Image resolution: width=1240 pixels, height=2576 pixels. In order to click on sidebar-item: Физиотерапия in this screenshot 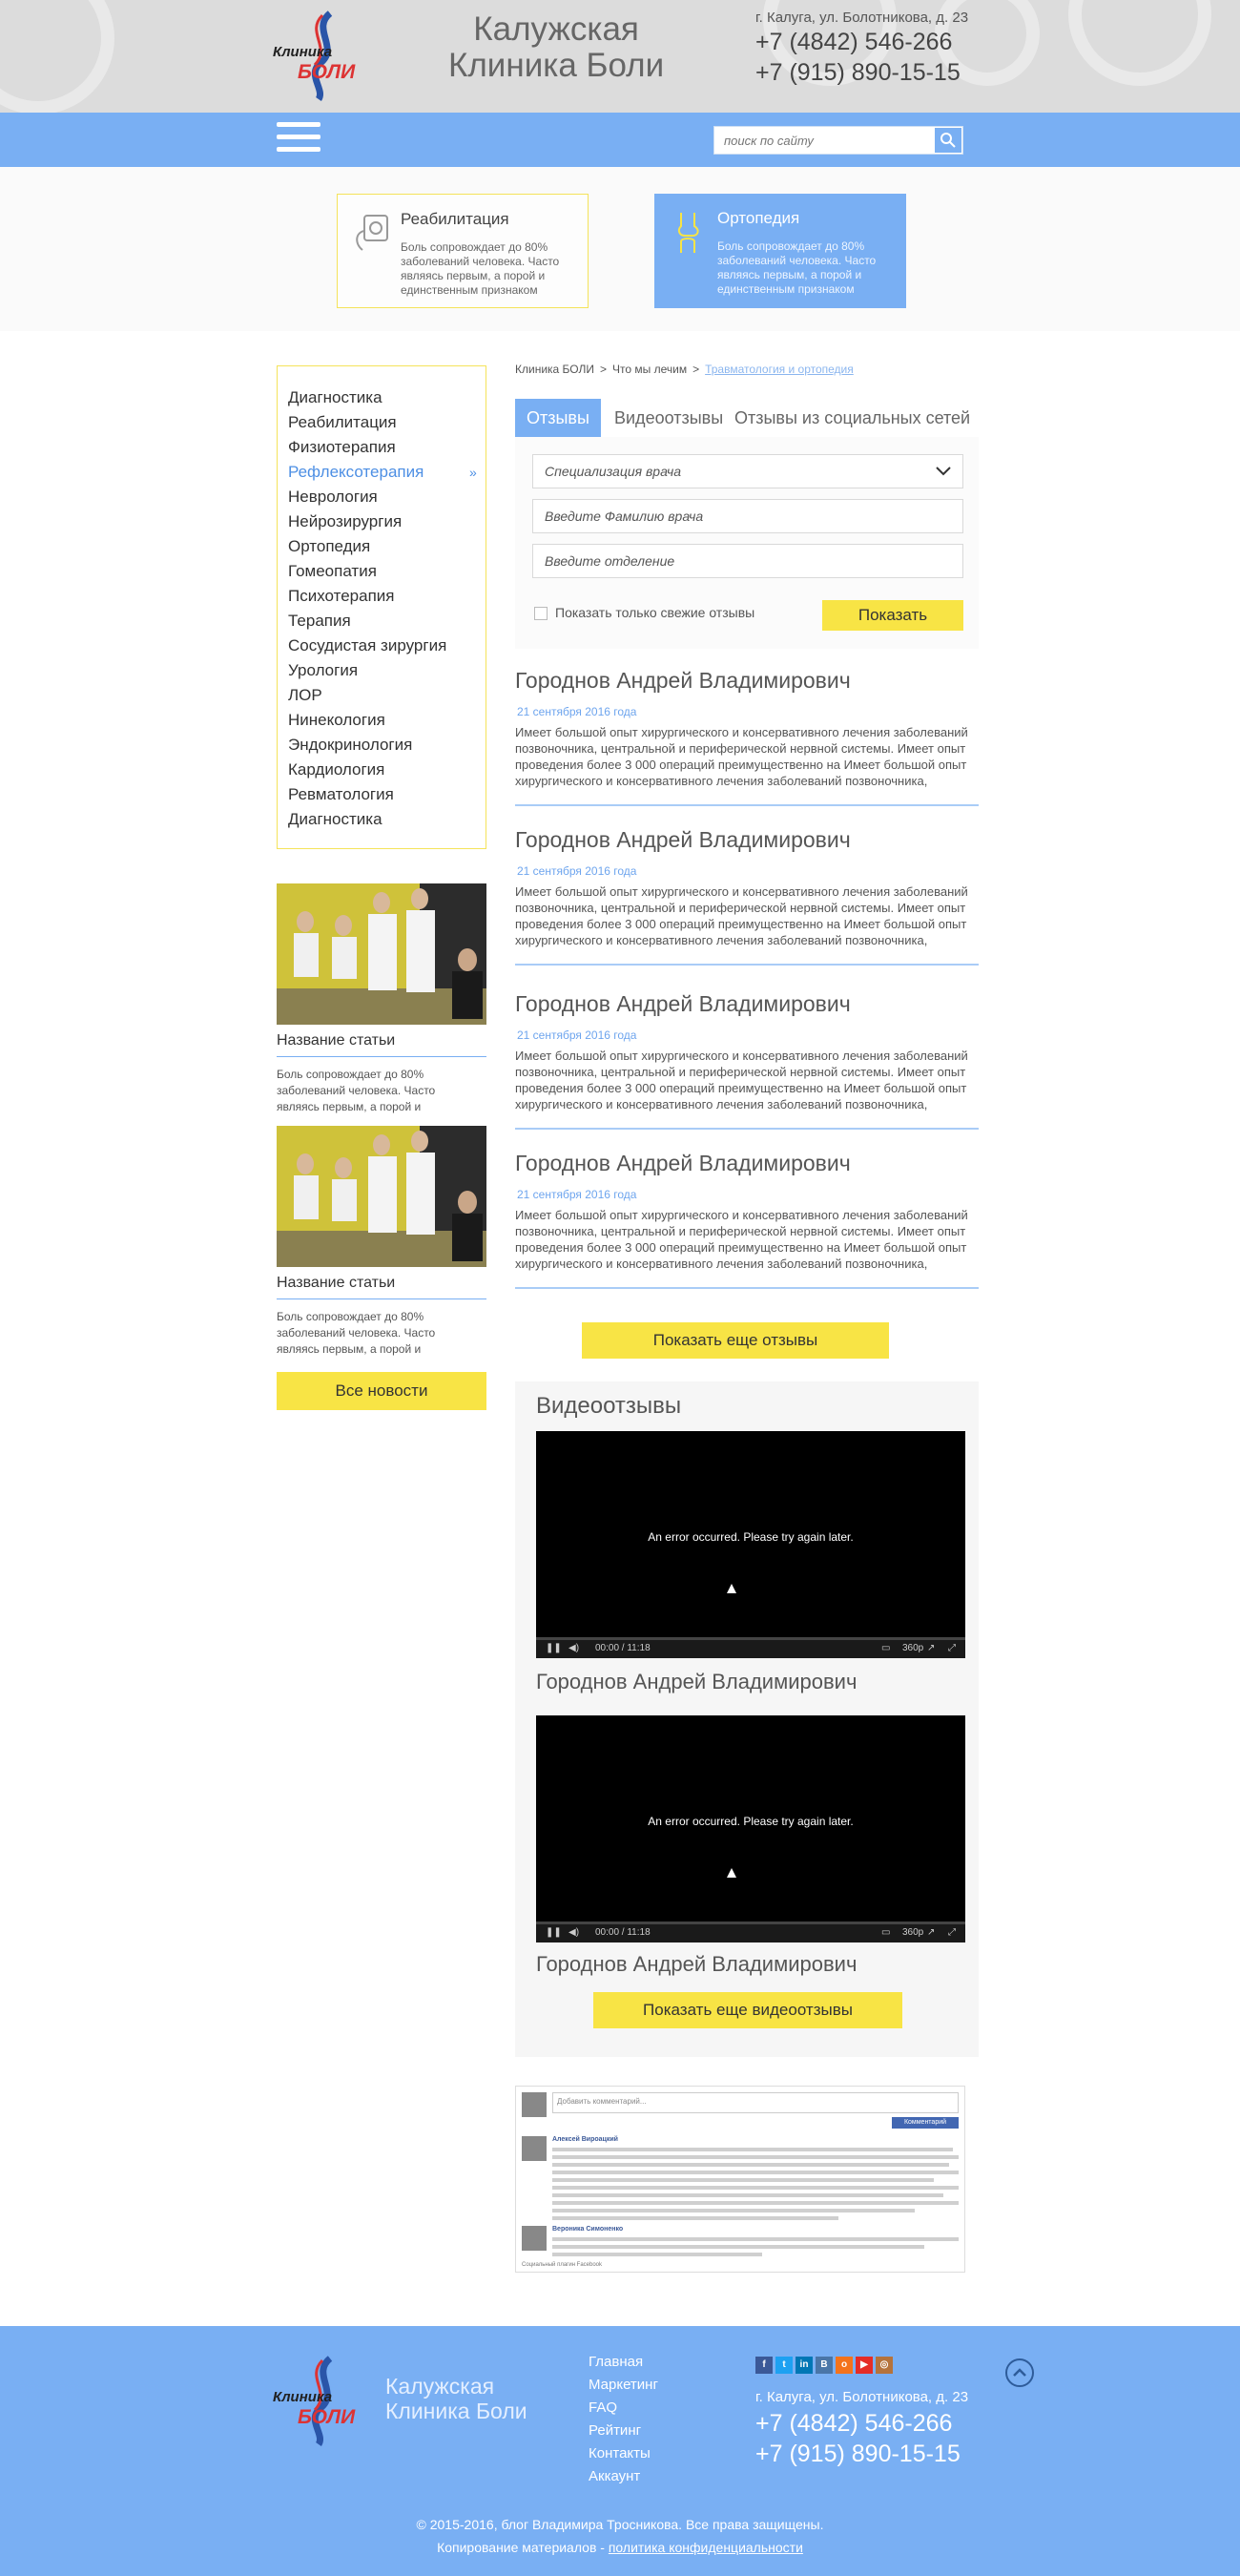, I will do `click(387, 447)`.